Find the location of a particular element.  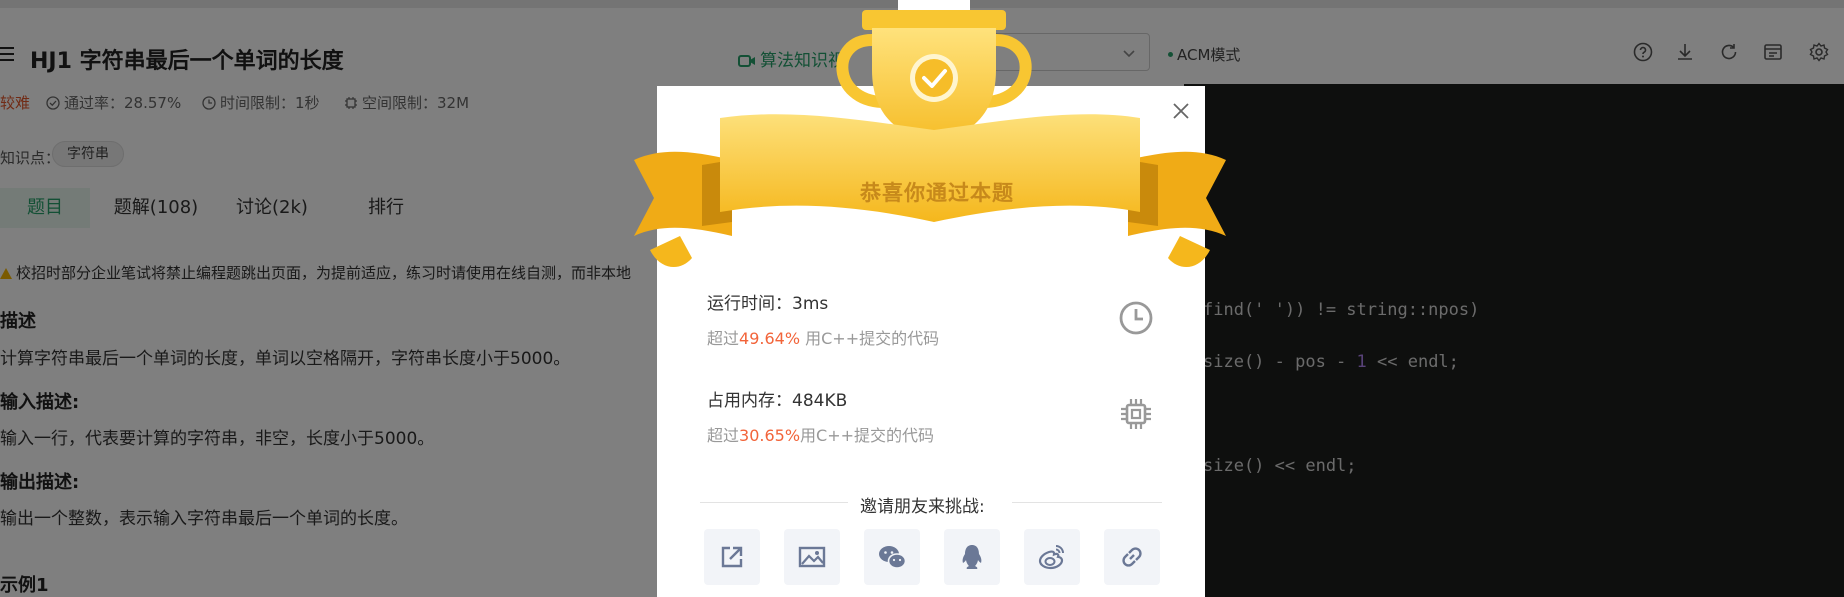

share-wechat-button is located at coordinates (892, 557).